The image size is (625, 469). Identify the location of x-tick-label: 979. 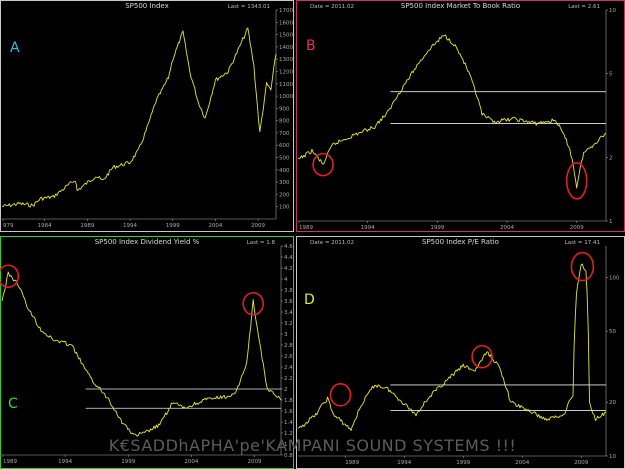
(8, 226).